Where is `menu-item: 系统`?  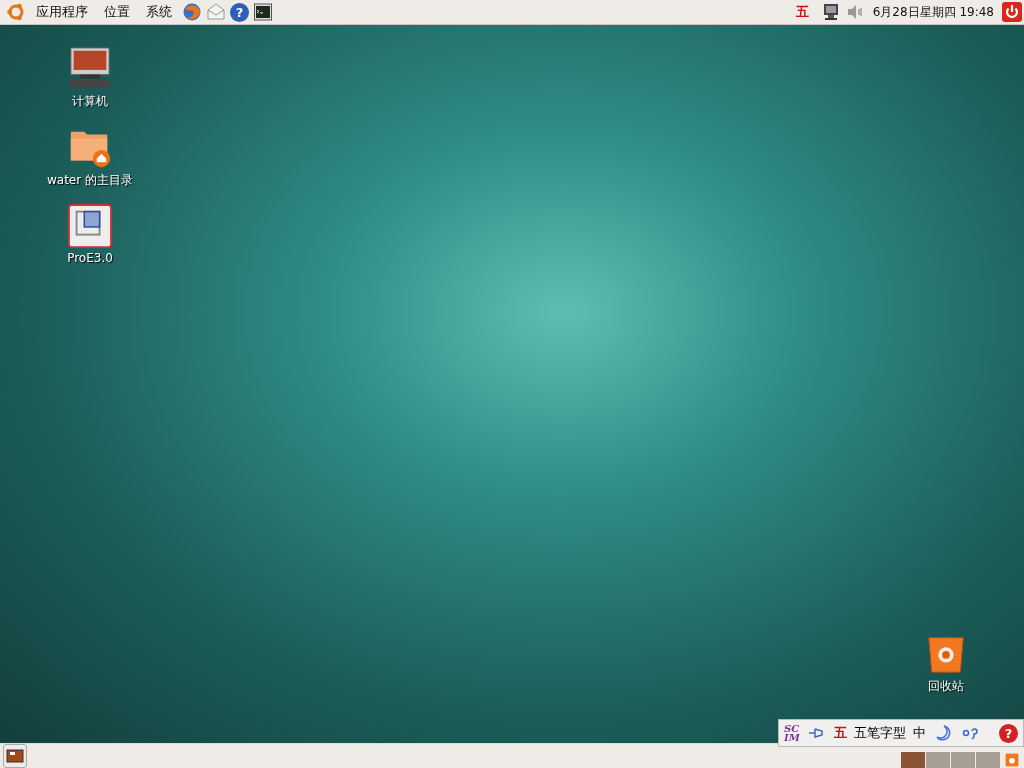 menu-item: 系统 is located at coordinates (159, 12).